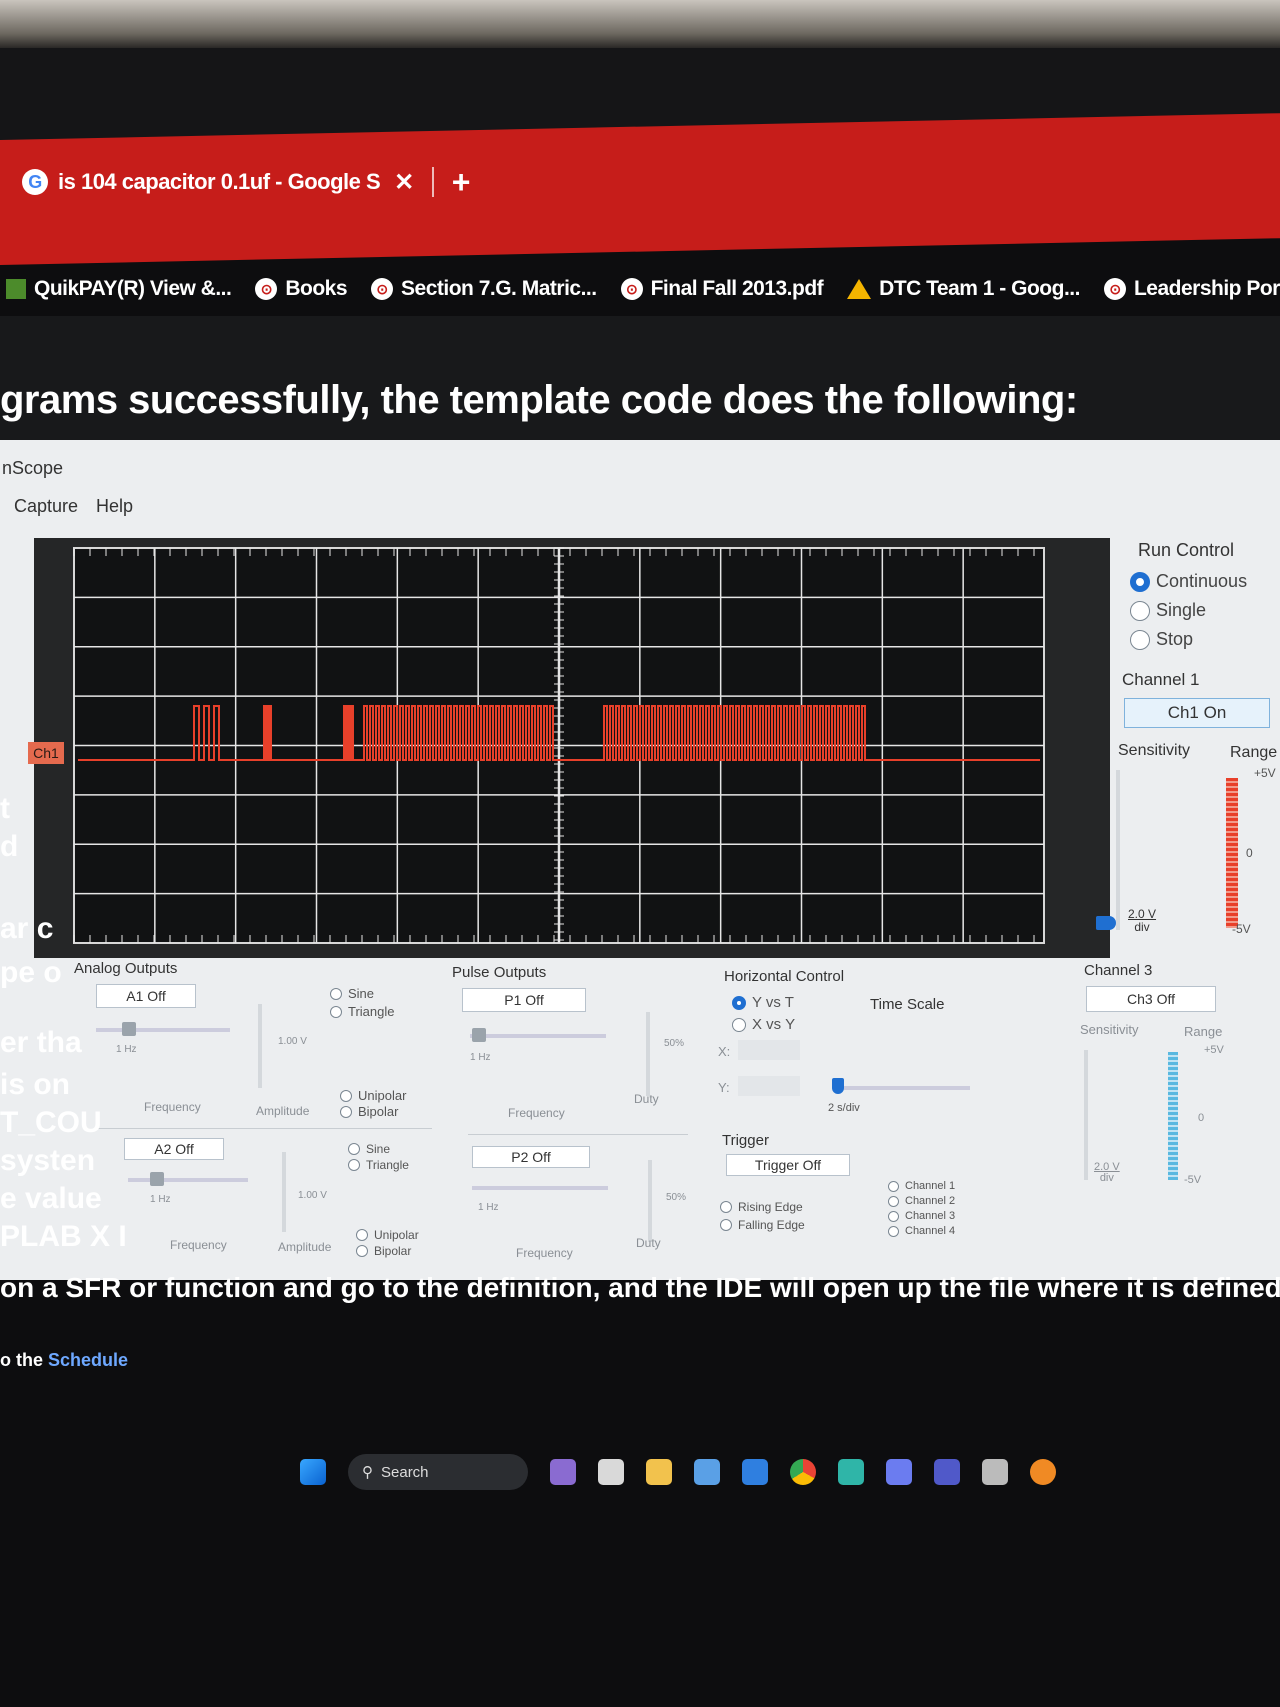  I want to click on trigger-off-button: Trigger Off, so click(788, 1165).